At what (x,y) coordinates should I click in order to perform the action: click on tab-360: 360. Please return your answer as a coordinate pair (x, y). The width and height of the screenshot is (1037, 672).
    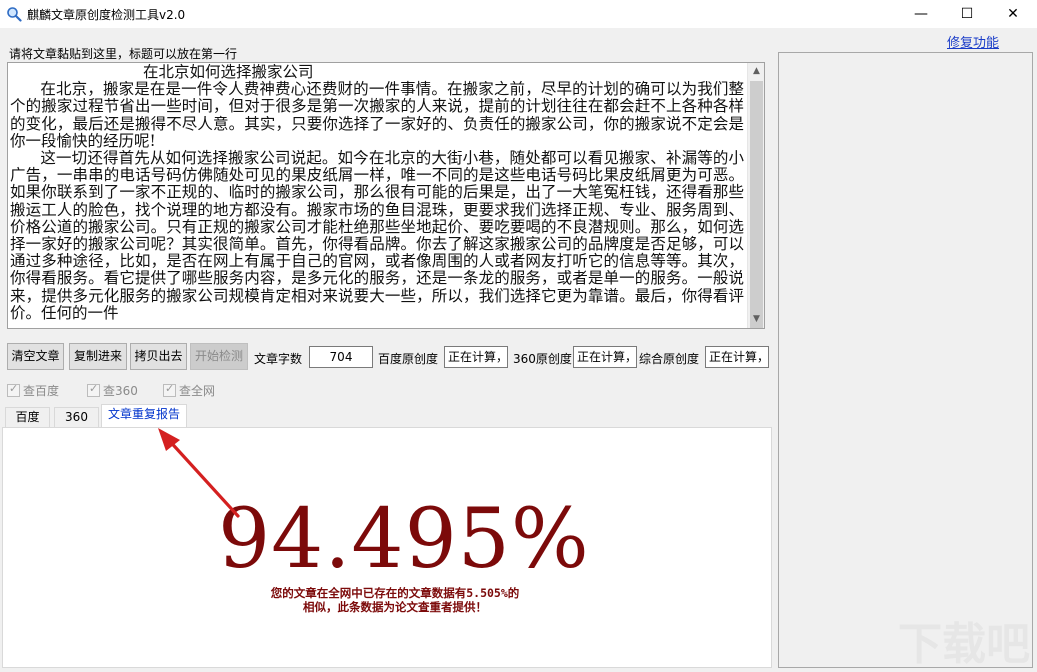
    Looking at the image, I should click on (76, 417).